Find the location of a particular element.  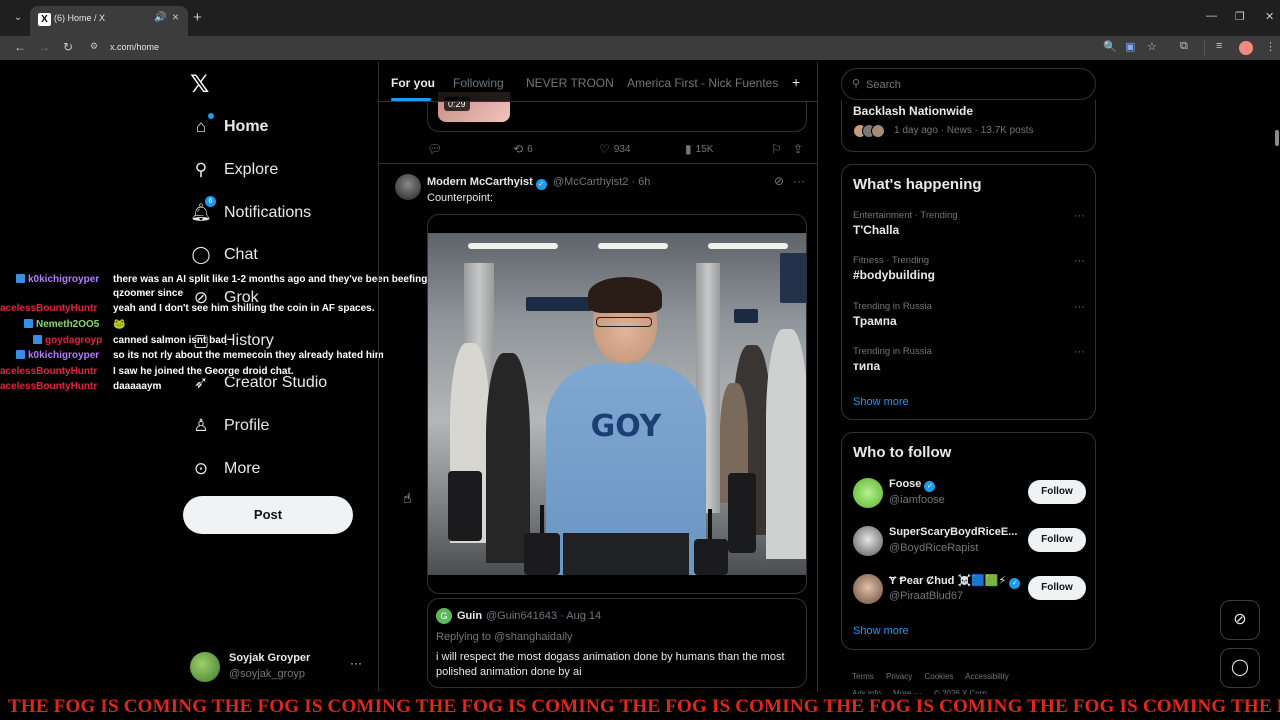

nav-more: ⊙ More is located at coordinates (225, 469).